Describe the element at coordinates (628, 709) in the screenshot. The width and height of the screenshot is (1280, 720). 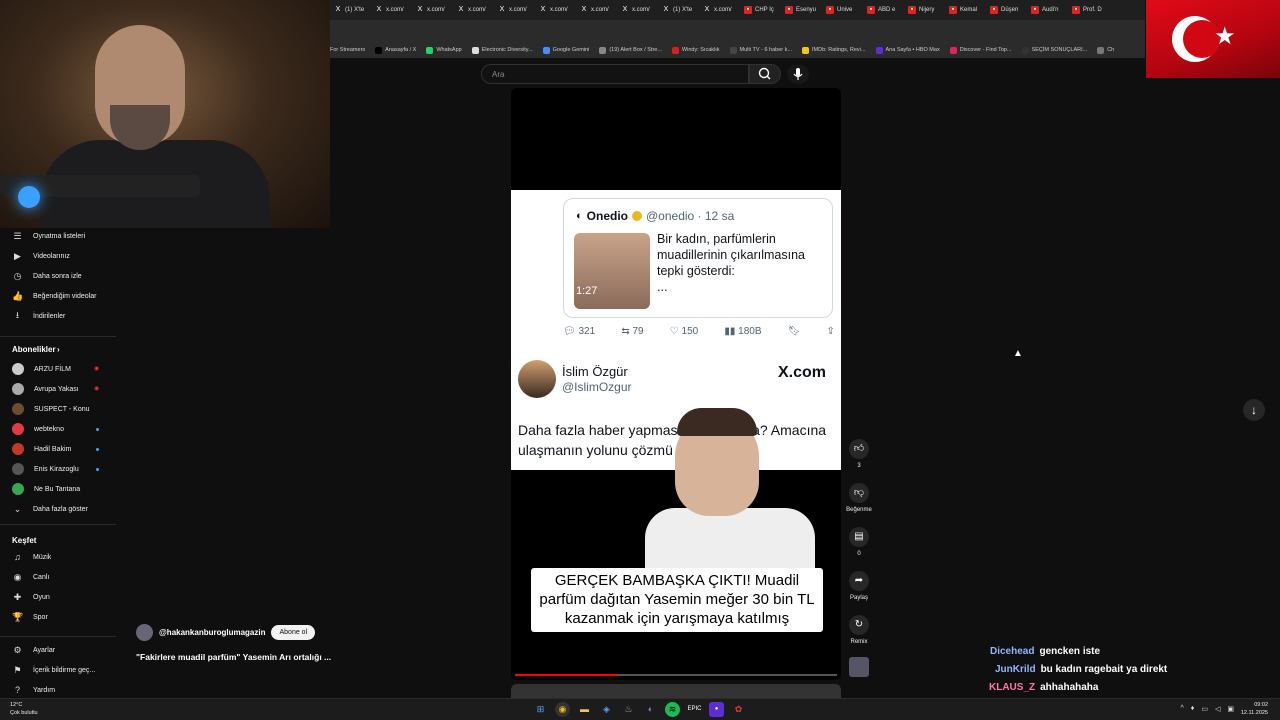
I see `steam-icon: ♨` at that location.